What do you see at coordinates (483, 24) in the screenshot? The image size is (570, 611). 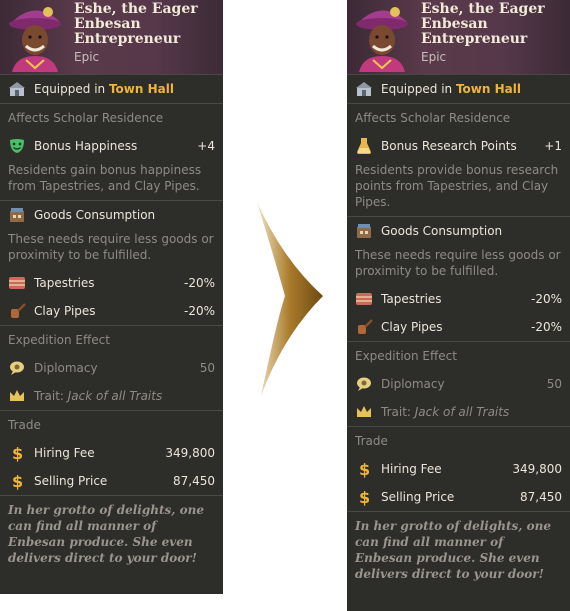 I see `specialist-name: Eshe, the Eager Enbesan Entrepreneur` at bounding box center [483, 24].